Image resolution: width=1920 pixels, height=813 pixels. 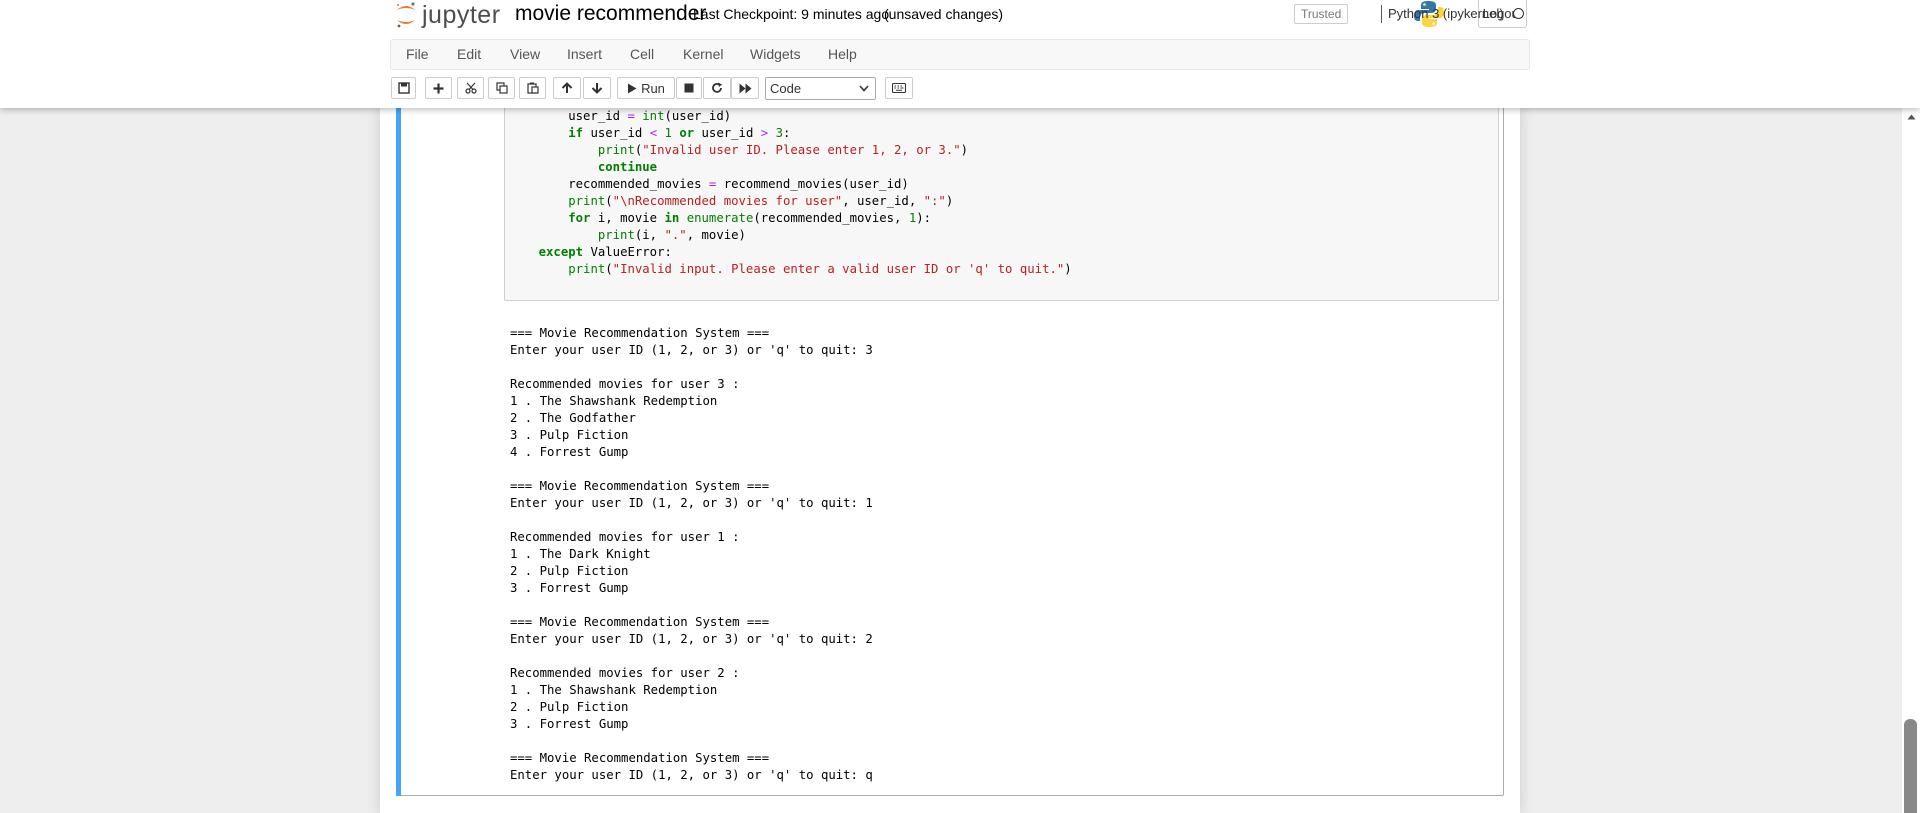 What do you see at coordinates (470, 88) in the screenshot?
I see `cut-button` at bounding box center [470, 88].